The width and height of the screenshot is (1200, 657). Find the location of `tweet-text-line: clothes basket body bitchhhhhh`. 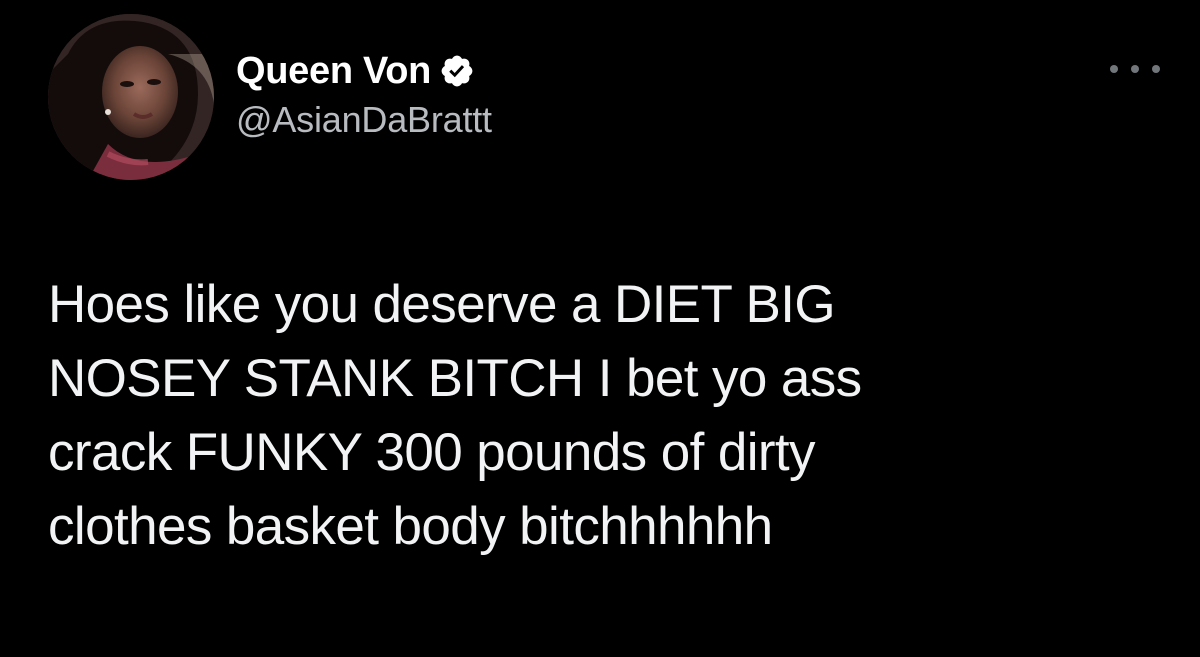

tweet-text-line: clothes basket body bitchhhhhh is located at coordinates (410, 526).